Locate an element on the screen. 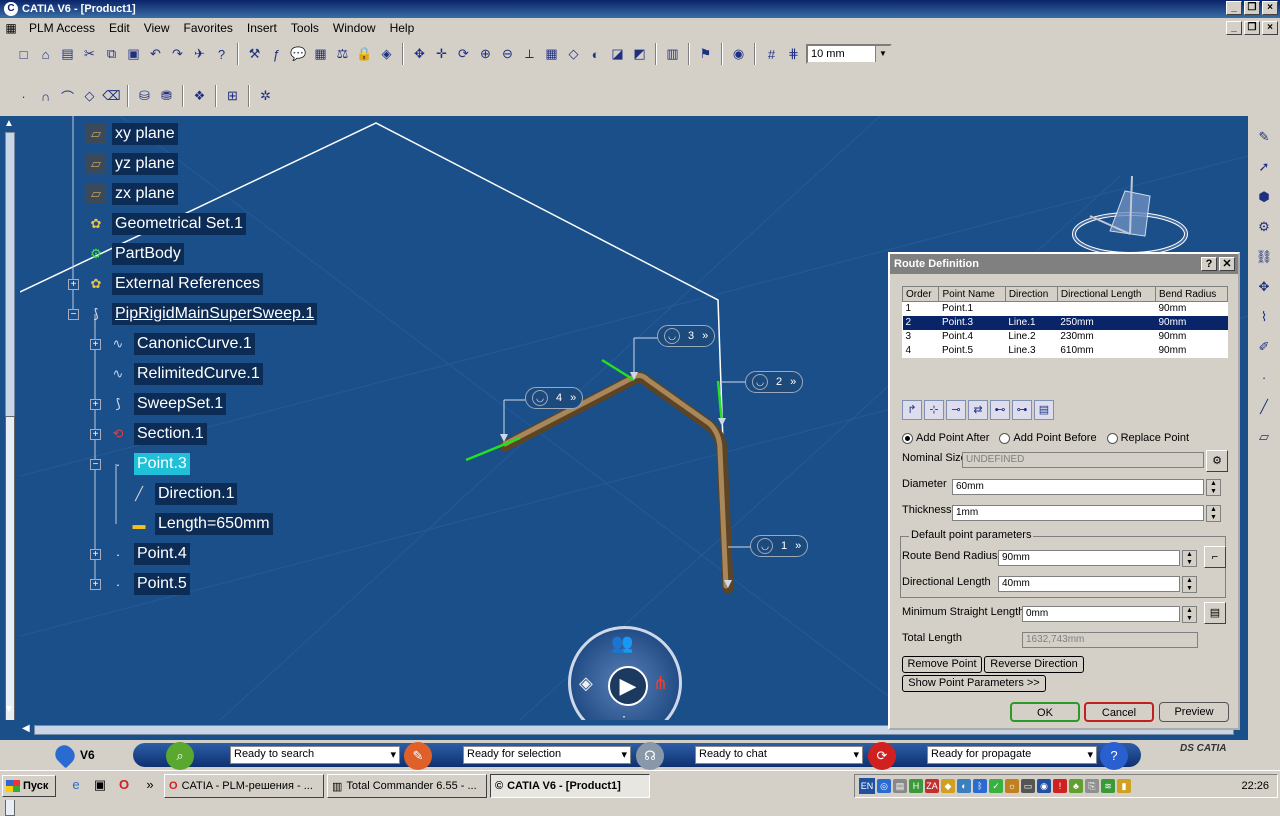 The height and width of the screenshot is (816, 1280). lock-icon: 🔒 is located at coordinates (364, 54).